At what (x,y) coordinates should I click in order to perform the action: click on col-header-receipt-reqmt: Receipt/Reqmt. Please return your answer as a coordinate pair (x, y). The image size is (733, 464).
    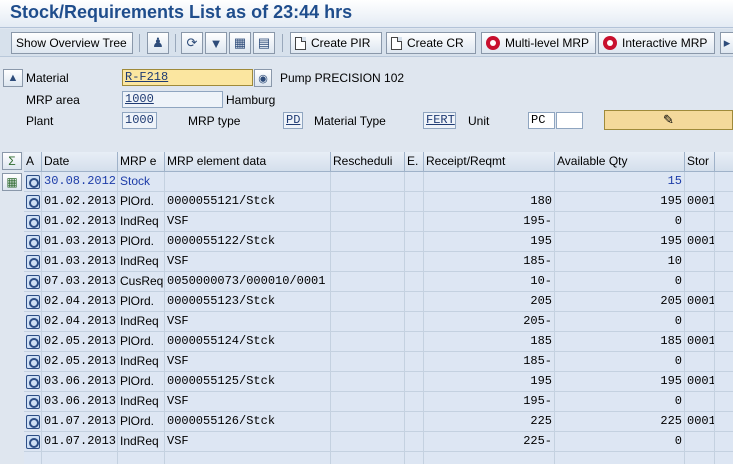
    Looking at the image, I should click on (489, 162).